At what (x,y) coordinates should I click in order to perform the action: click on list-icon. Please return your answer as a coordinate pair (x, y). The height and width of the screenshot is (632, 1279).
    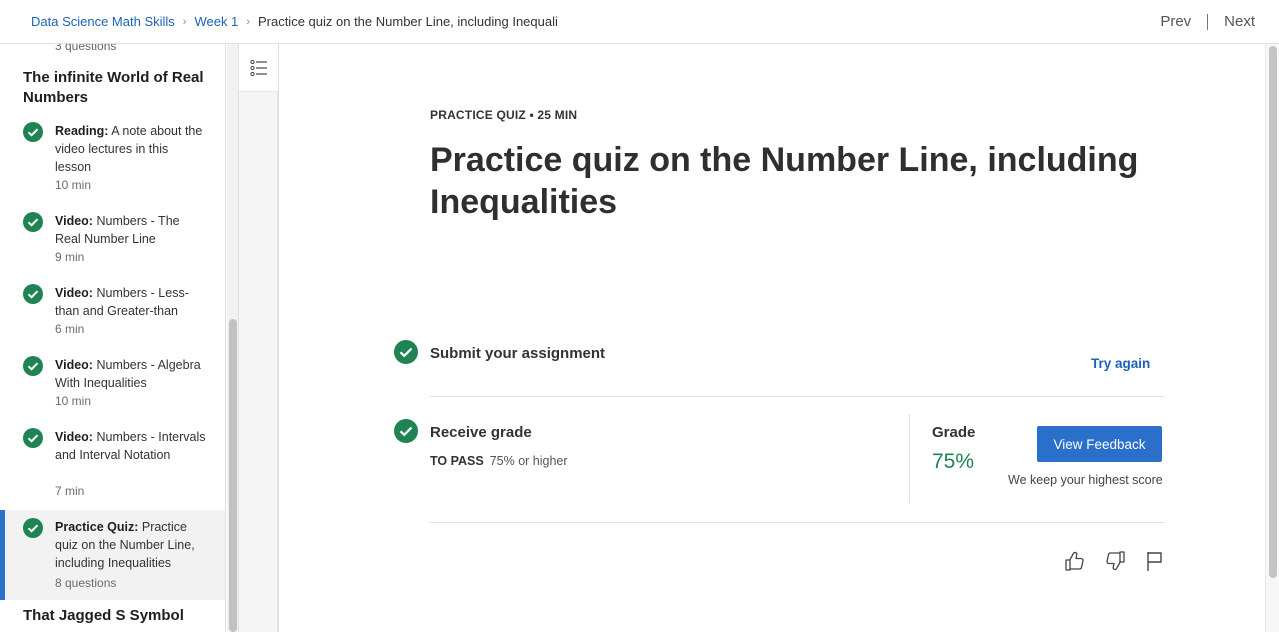
    Looking at the image, I should click on (258, 67).